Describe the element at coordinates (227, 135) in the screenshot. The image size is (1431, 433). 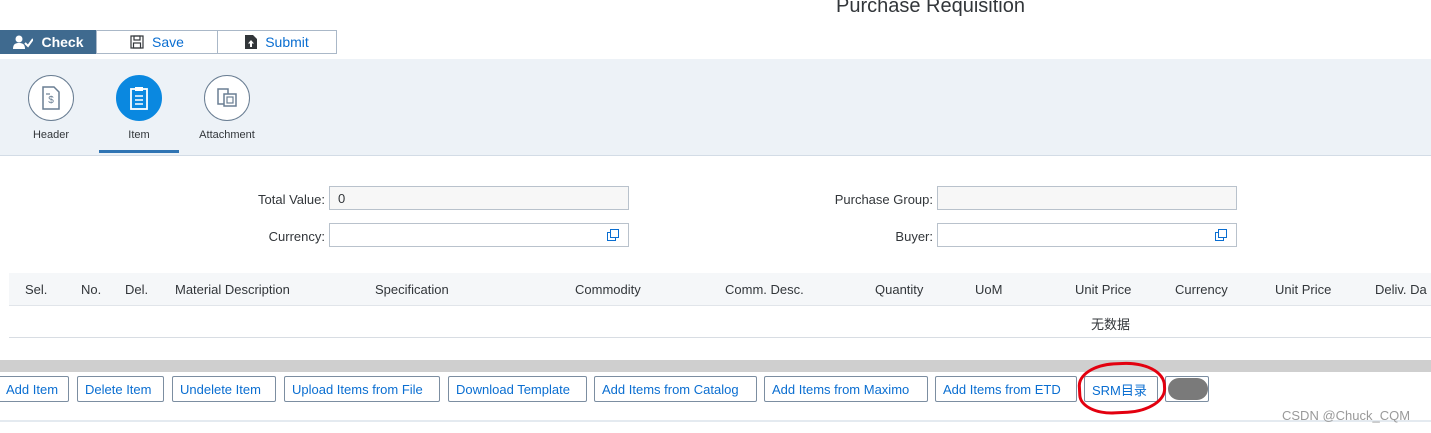
I see `tab-attachment-label: Attachment` at that location.